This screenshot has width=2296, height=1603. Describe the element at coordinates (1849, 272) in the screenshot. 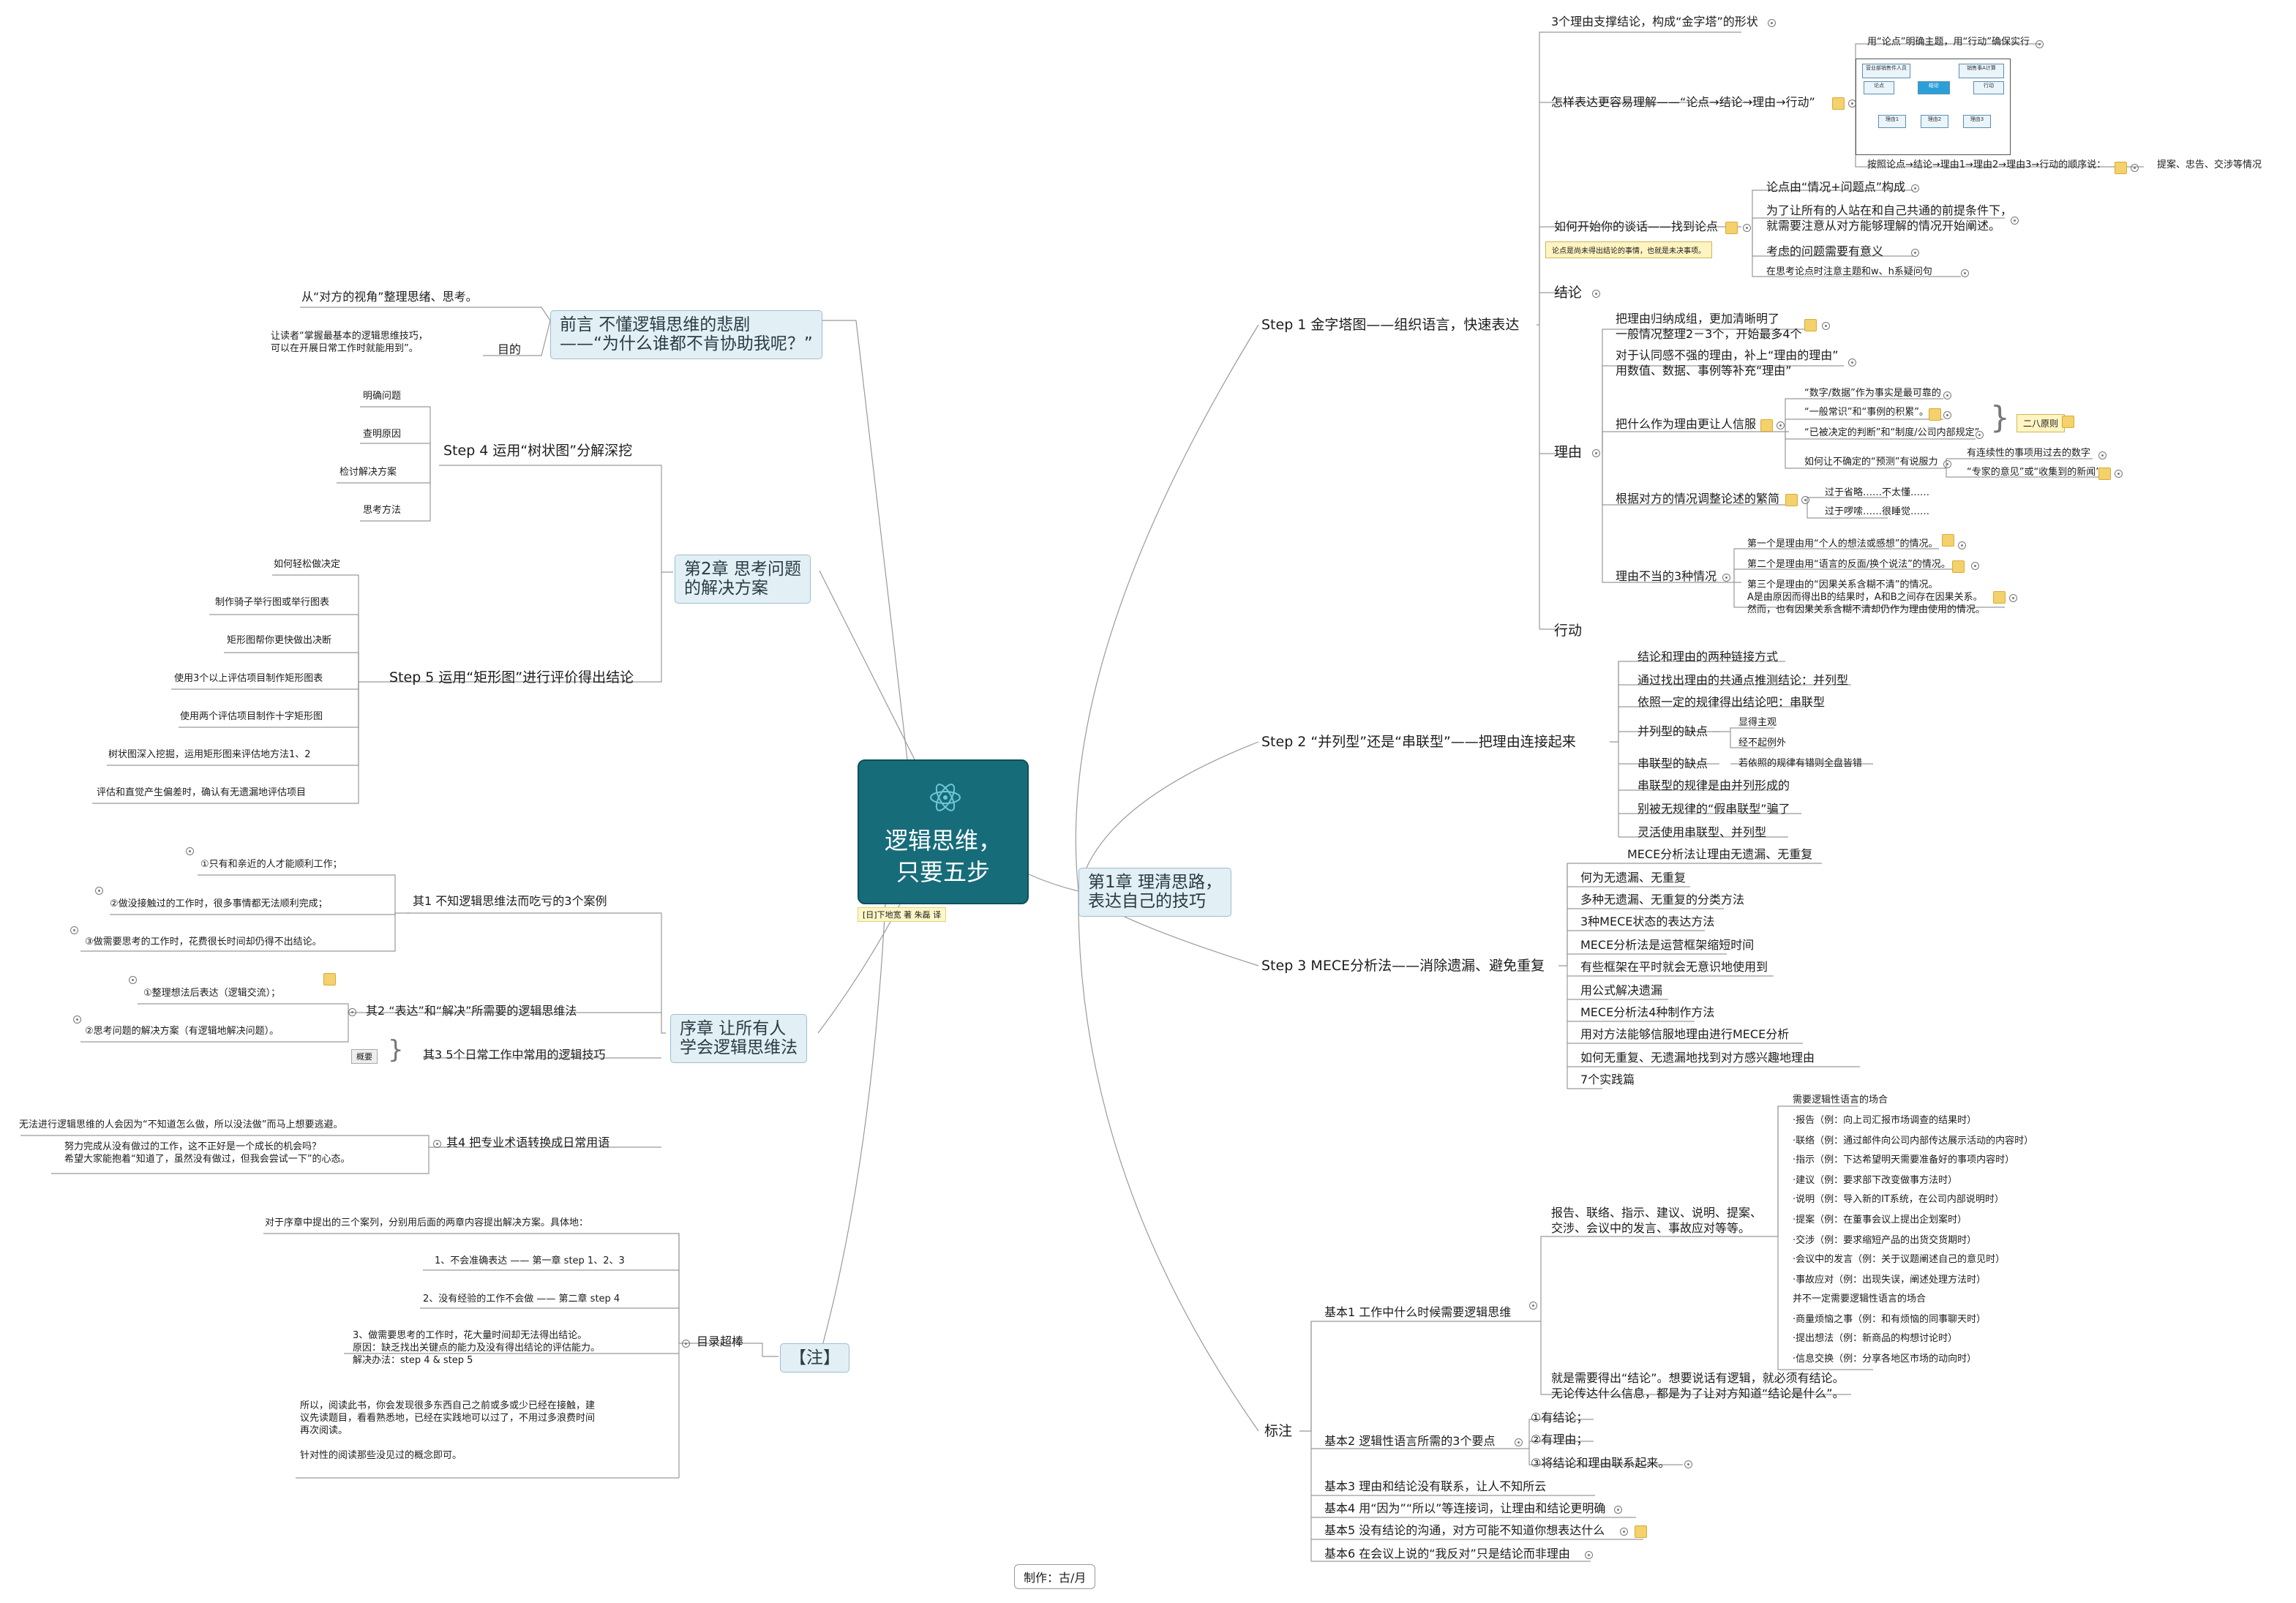

I see `step1-c4: 在思考论点时注意主题和w、h系疑问句` at that location.